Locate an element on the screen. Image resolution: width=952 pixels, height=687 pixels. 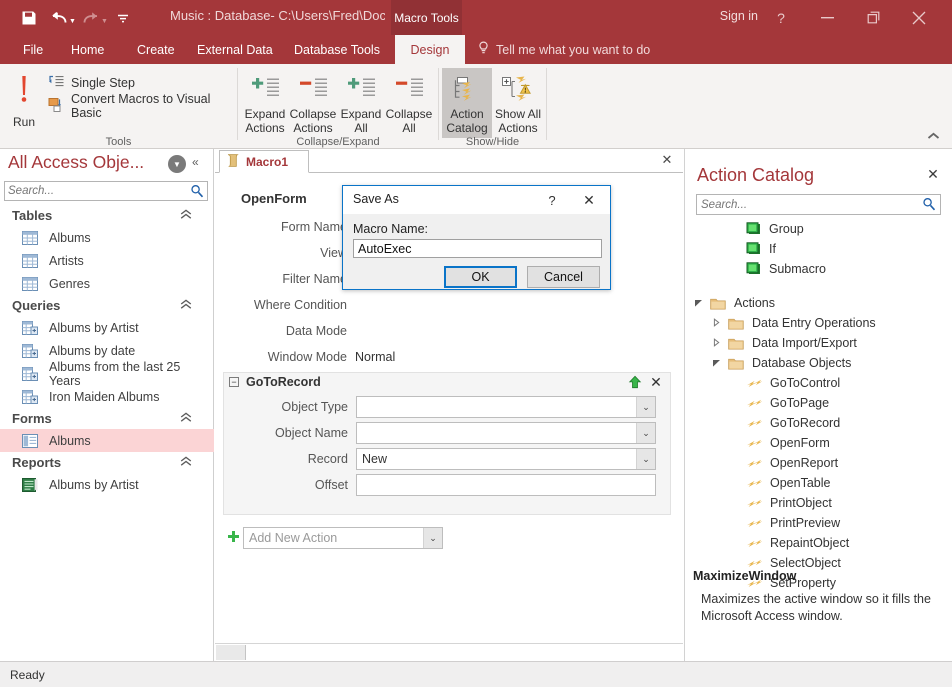
collapse-all-button: Collapse All is located at coordinates (409, 103).